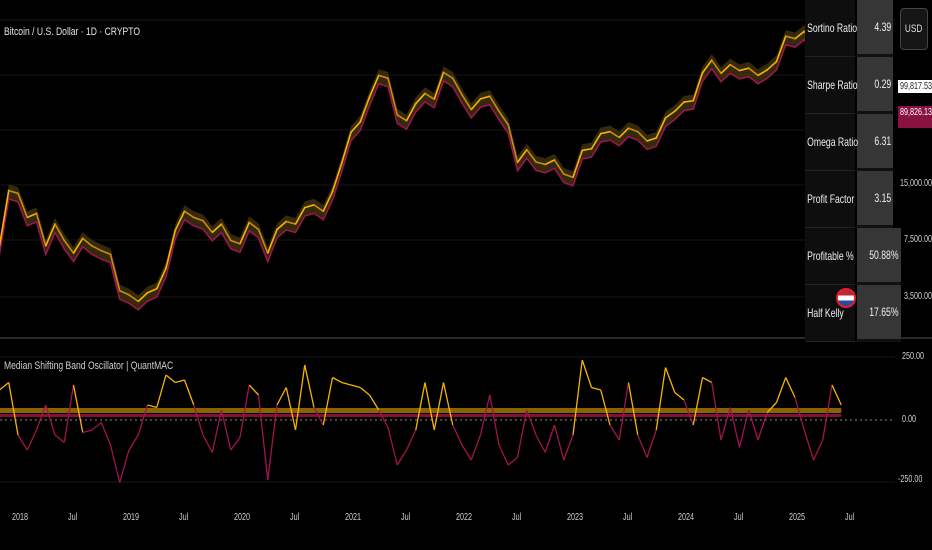 The height and width of the screenshot is (550, 932). I want to click on stat-value: 3.15, so click(882, 198).